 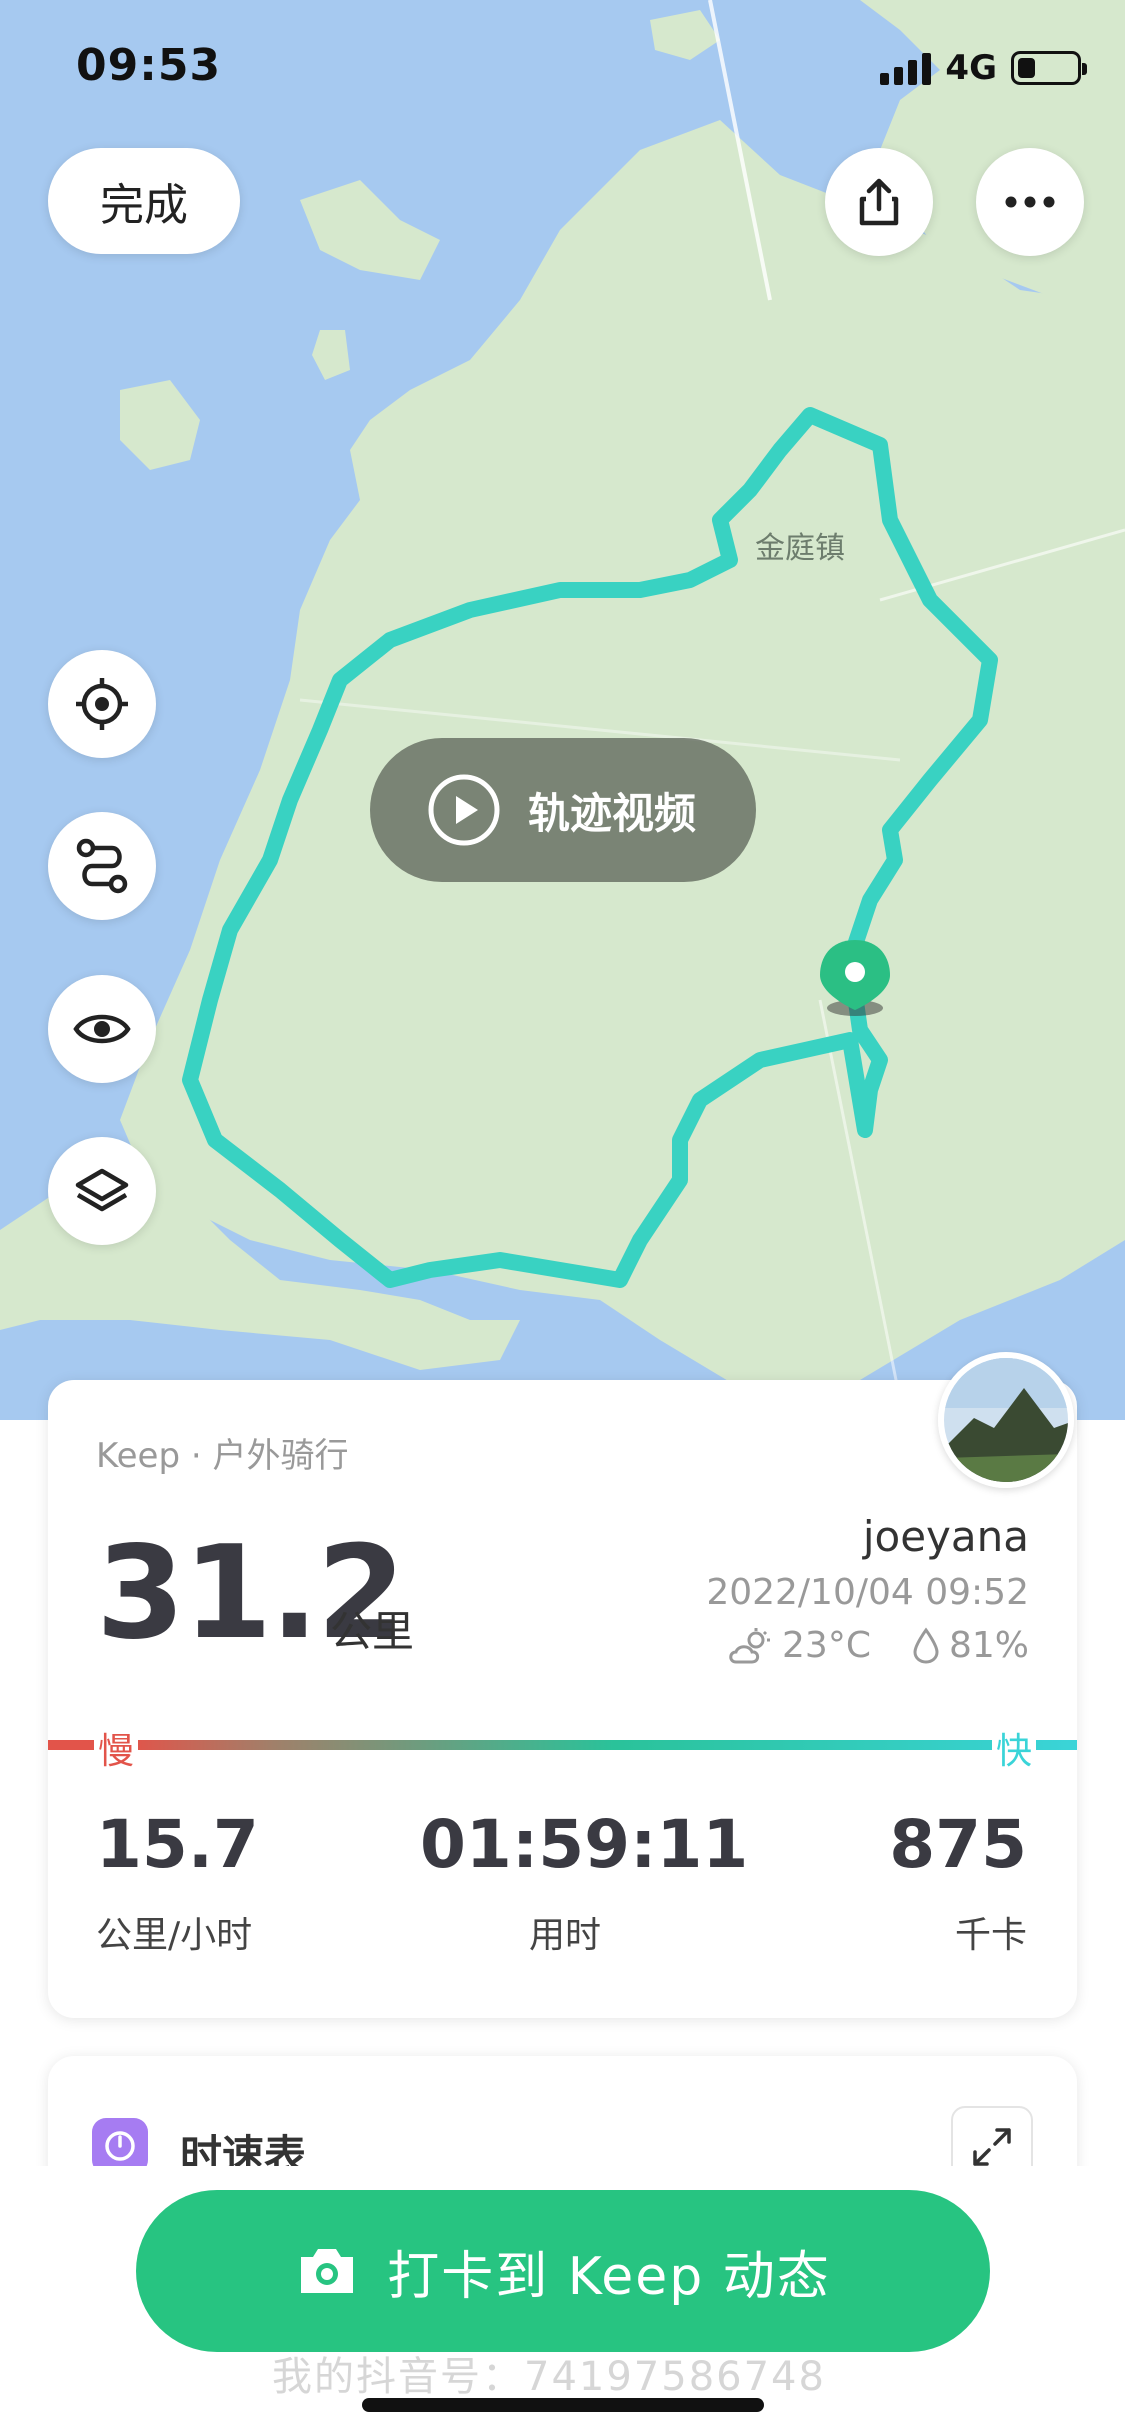 I want to click on place-label: 金庭镇, so click(x=800, y=548).